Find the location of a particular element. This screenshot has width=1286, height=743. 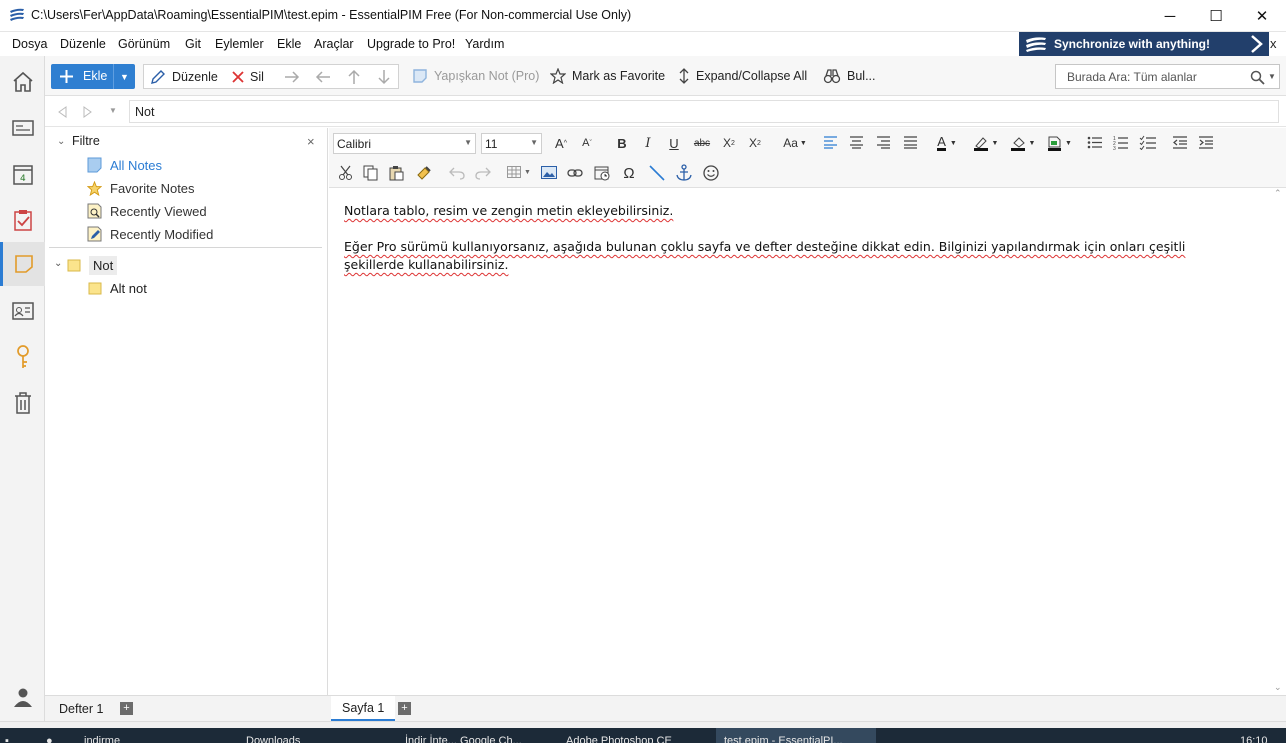

format-painter-icon is located at coordinates (424, 173).